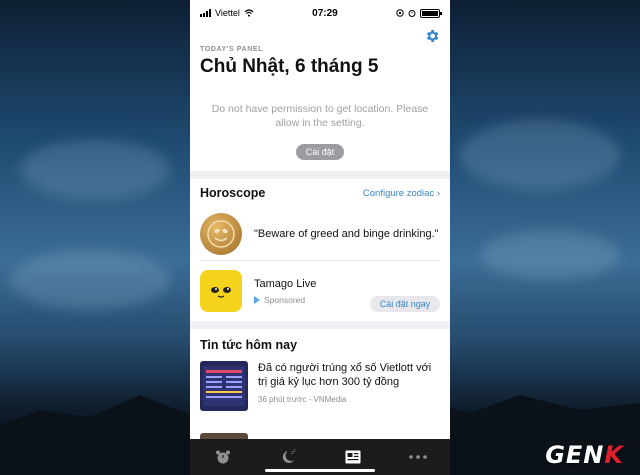 Image resolution: width=640 pixels, height=475 pixels. I want to click on genk-watermark-logo: GENK, so click(584, 455).